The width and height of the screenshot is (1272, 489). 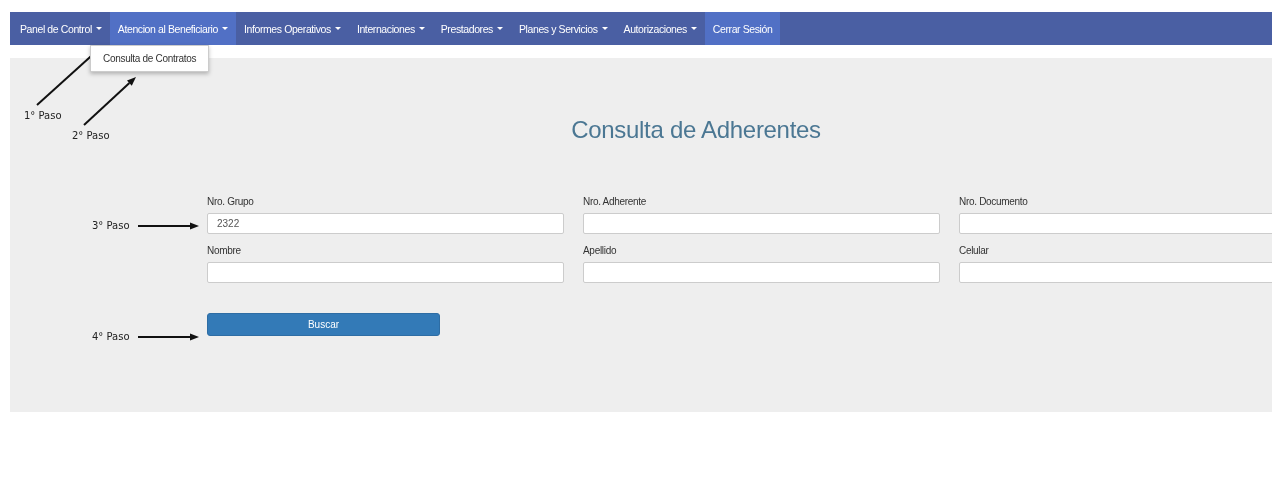 I want to click on step-annotation: 2° Paso, so click(x=91, y=135).